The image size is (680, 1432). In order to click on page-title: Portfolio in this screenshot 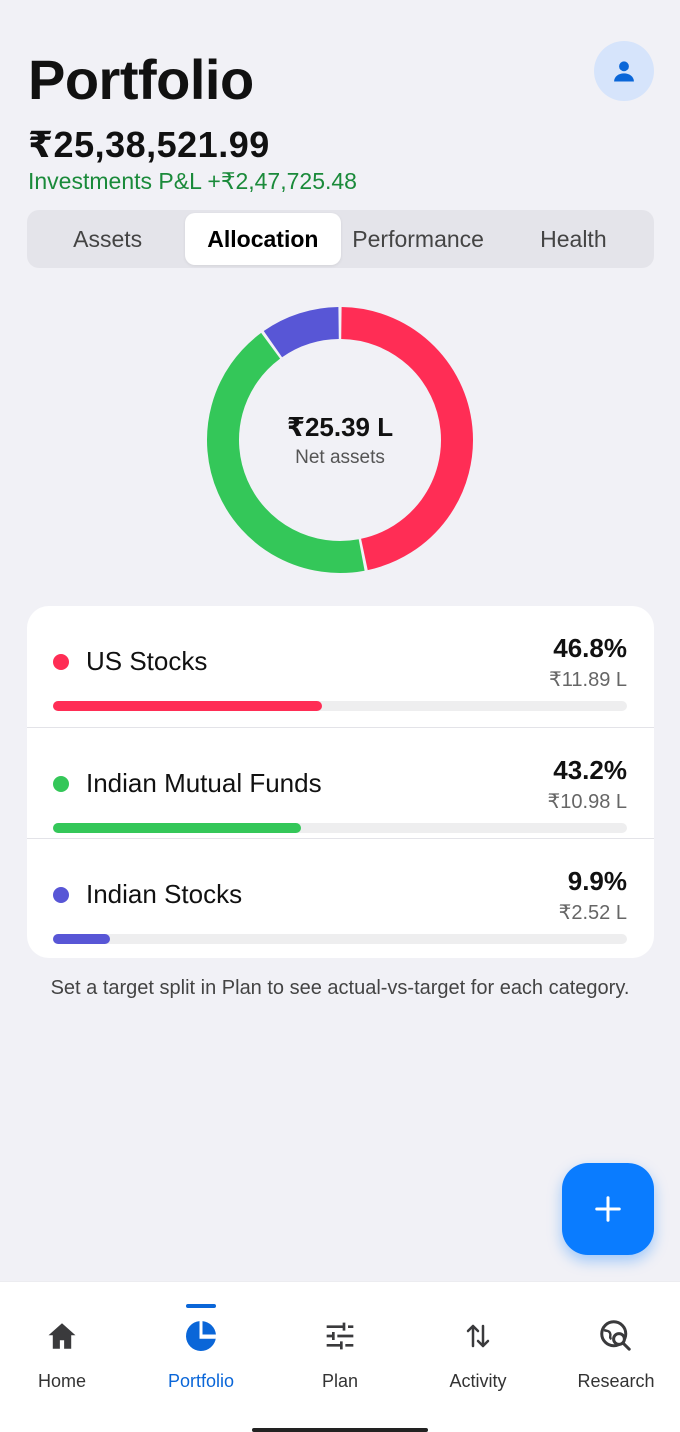, I will do `click(141, 79)`.